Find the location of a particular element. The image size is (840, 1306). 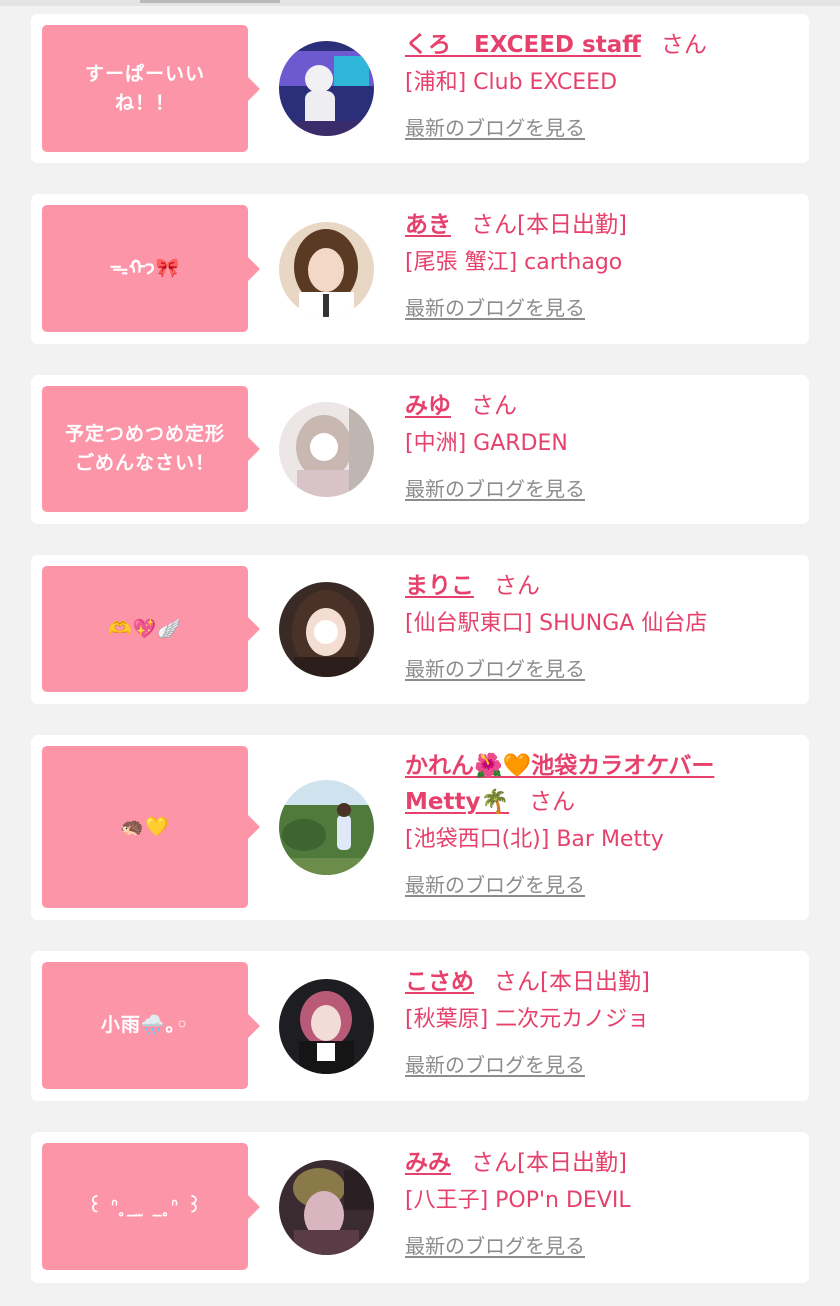

cast-name-link: みみ is located at coordinates (428, 1163).